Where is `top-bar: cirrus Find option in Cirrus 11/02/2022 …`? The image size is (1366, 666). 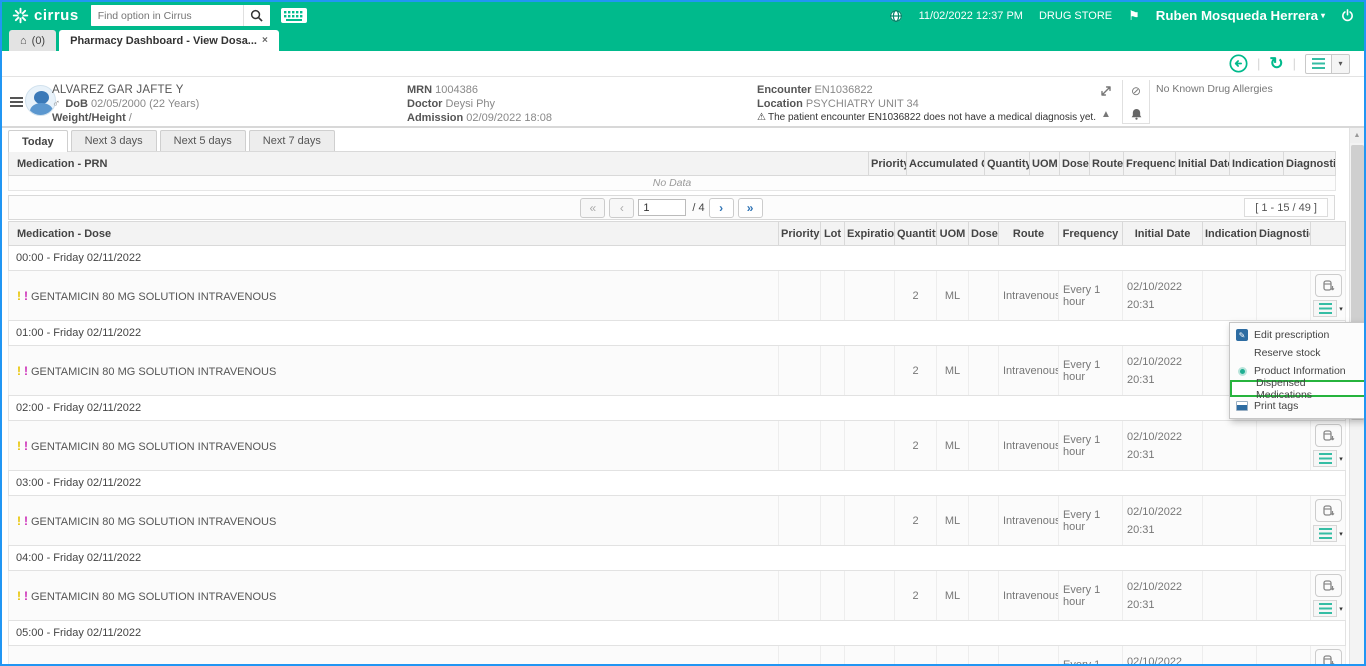
top-bar: cirrus Find option in Cirrus 11/02/2022 … is located at coordinates (683, 15).